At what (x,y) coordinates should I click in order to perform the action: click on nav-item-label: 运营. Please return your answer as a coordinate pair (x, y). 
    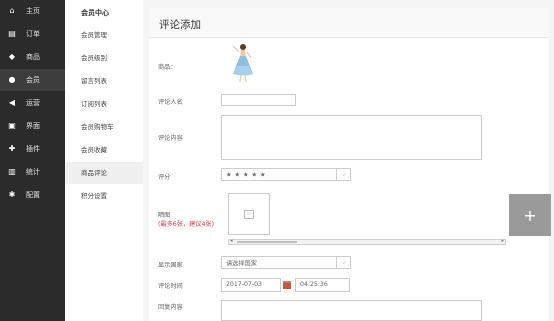
    Looking at the image, I should click on (33, 103).